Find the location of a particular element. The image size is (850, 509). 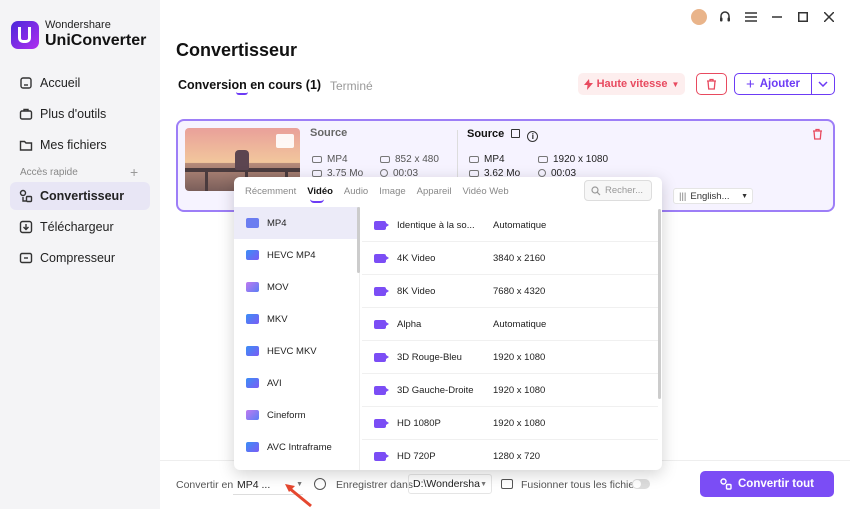

sidebar-item-plus-outils: Plus d'outils is located at coordinates (80, 114).